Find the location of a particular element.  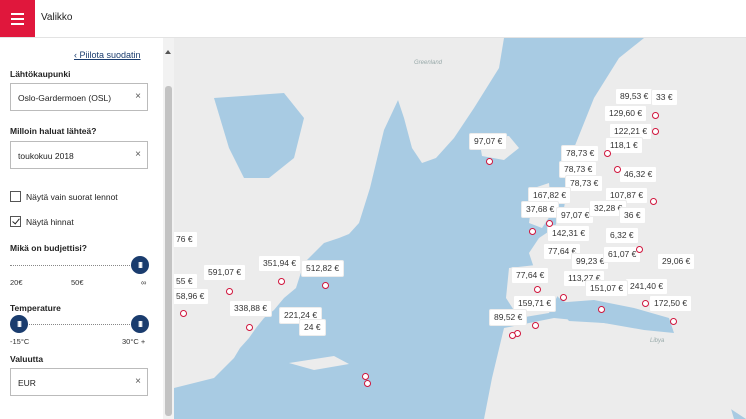

origin-label: Lähtökaupunki is located at coordinates (40, 74).